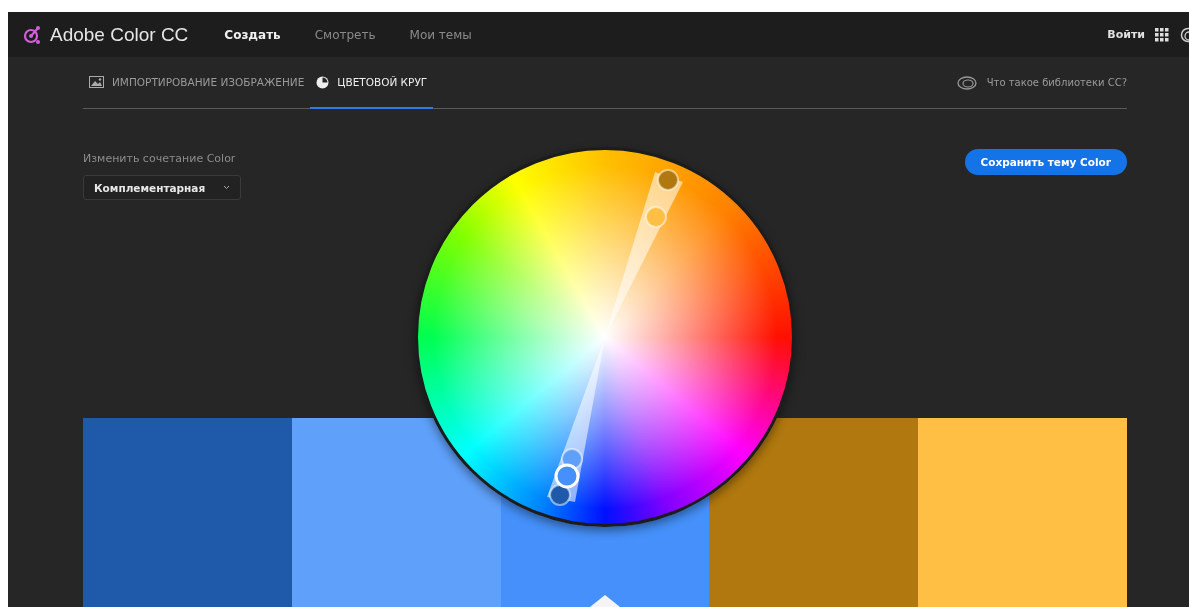  I want to click on logo-icon, so click(32, 34).